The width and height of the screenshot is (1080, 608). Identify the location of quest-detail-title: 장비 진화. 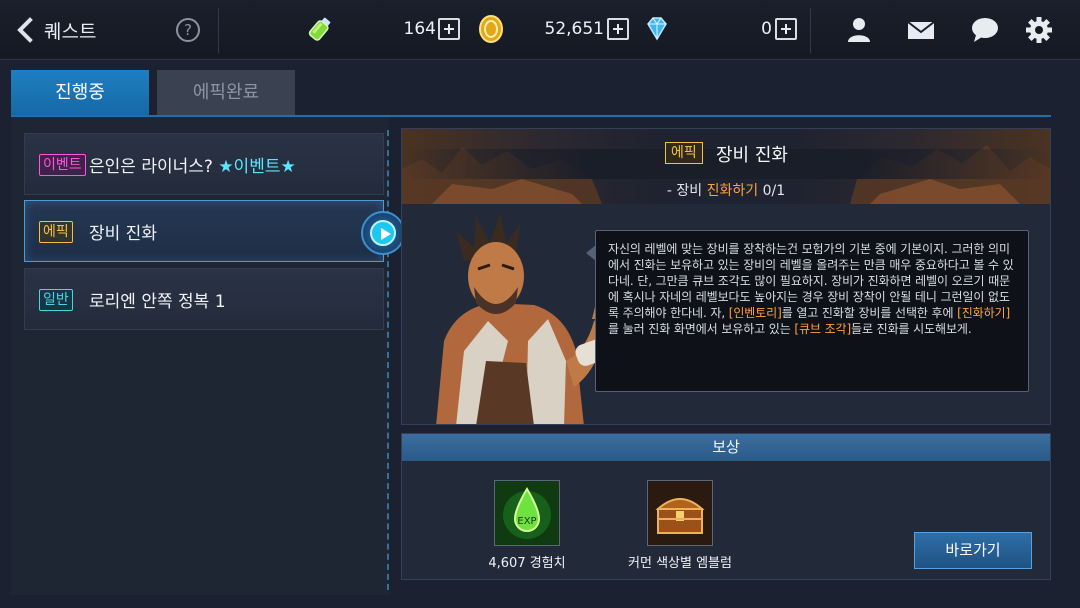
(752, 155).